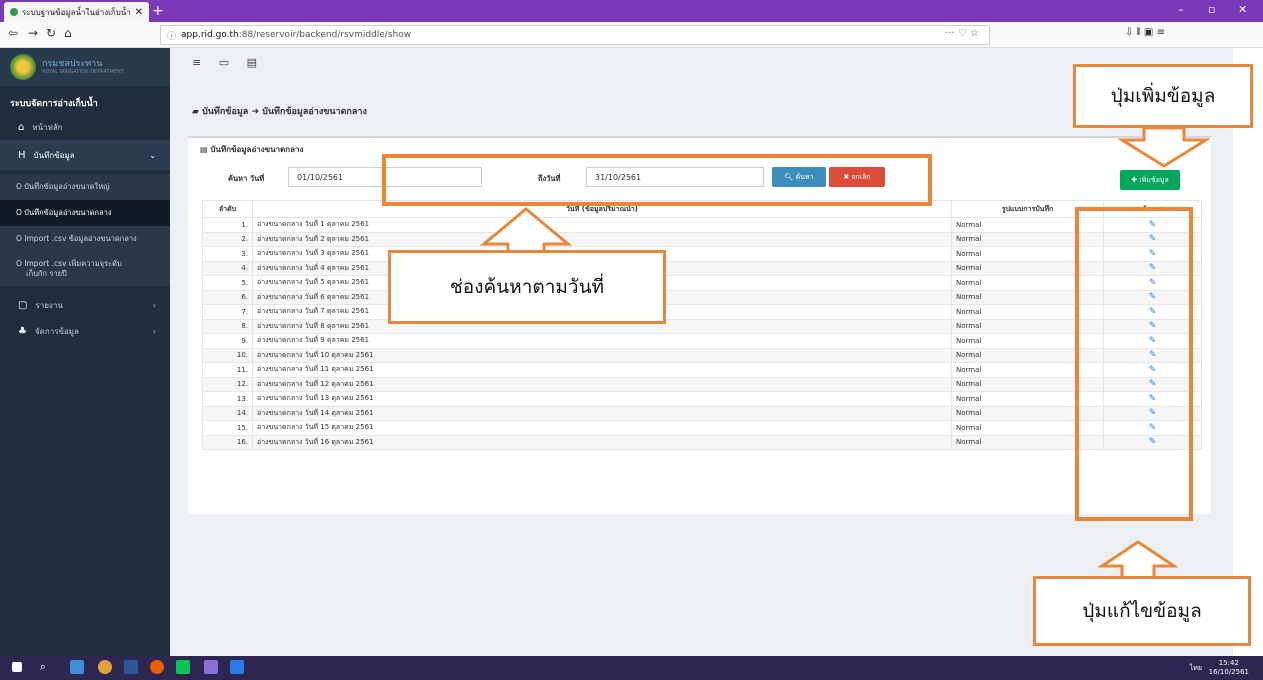  What do you see at coordinates (1164, 147) in the screenshot?
I see `arrow-down-icon` at bounding box center [1164, 147].